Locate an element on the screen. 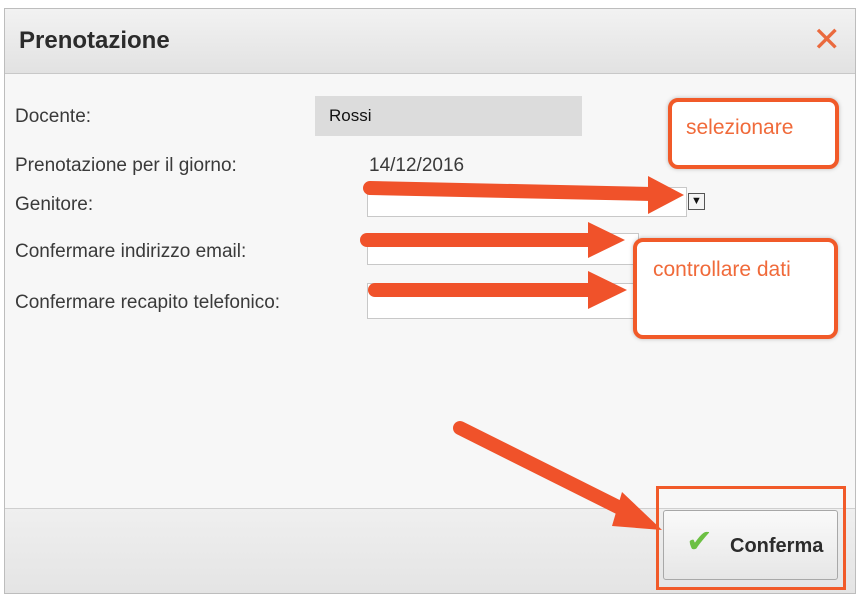 The width and height of the screenshot is (861, 597). arrow-to-phone-head is located at coordinates (607, 290).